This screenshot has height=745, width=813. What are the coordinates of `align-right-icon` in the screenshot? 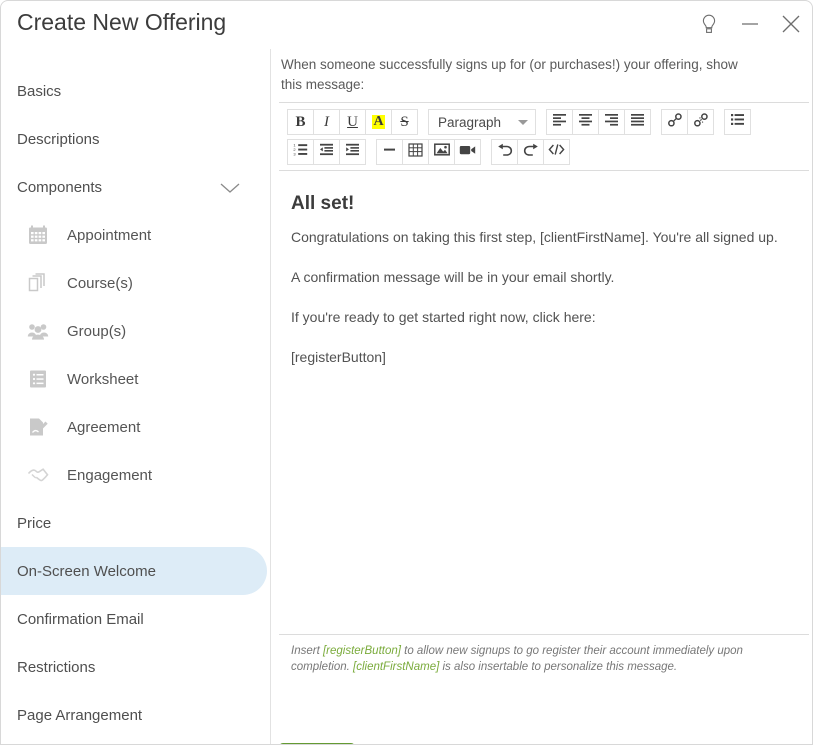 It's located at (611, 122).